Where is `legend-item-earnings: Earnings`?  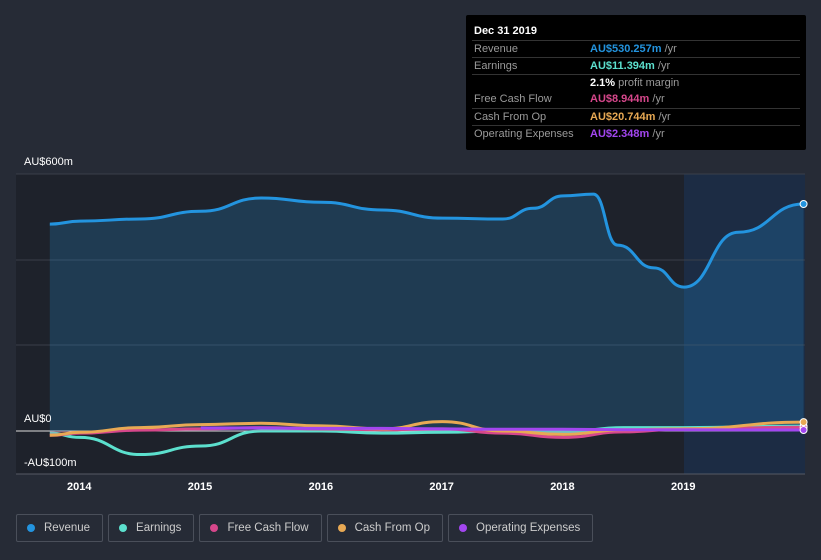 legend-item-earnings: Earnings is located at coordinates (151, 528).